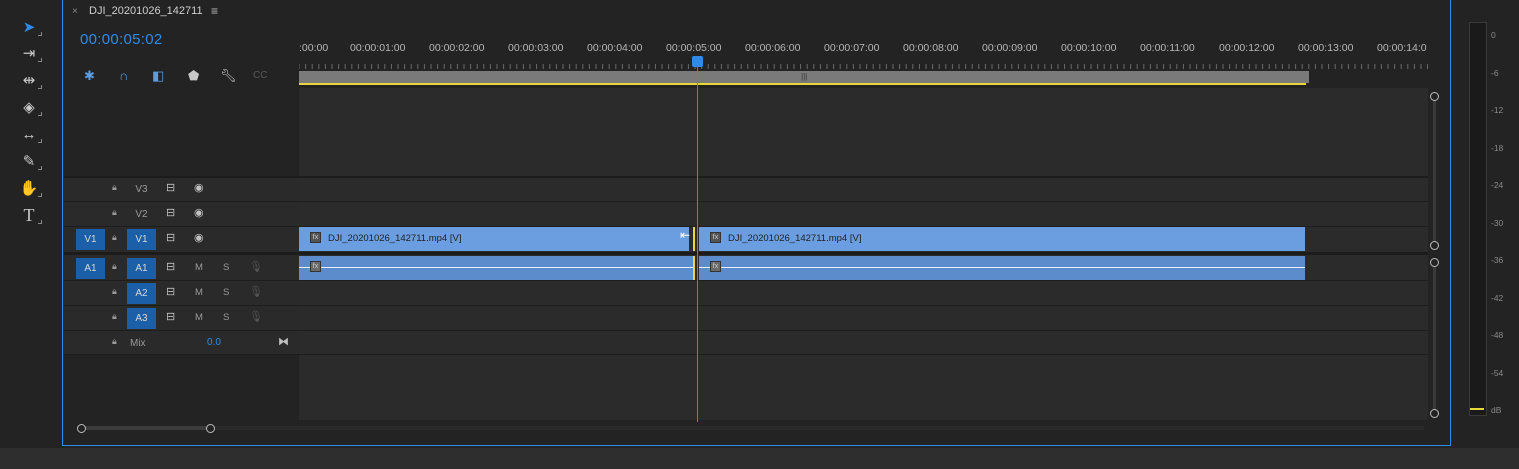  What do you see at coordinates (121, 39) in the screenshot?
I see `playhead-timecode: 00:00:05:02` at bounding box center [121, 39].